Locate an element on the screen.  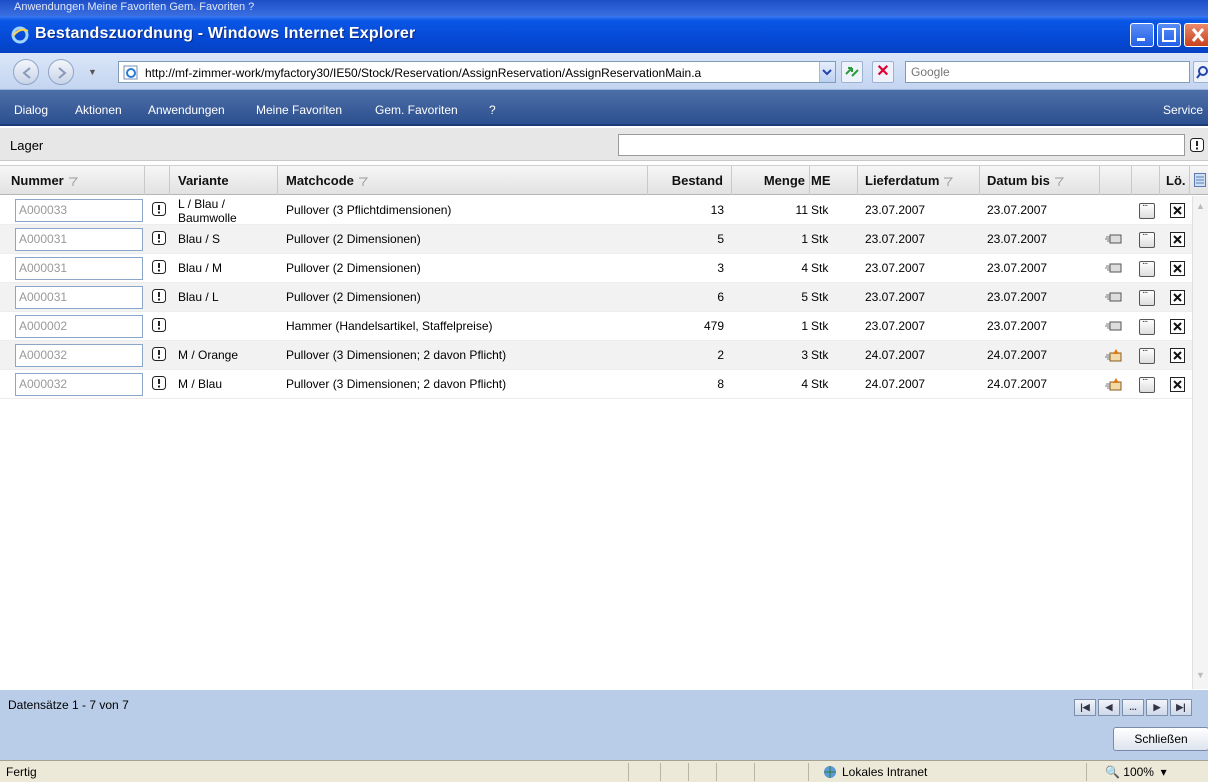
zoom-value: 100% is located at coordinates (1138, 772).